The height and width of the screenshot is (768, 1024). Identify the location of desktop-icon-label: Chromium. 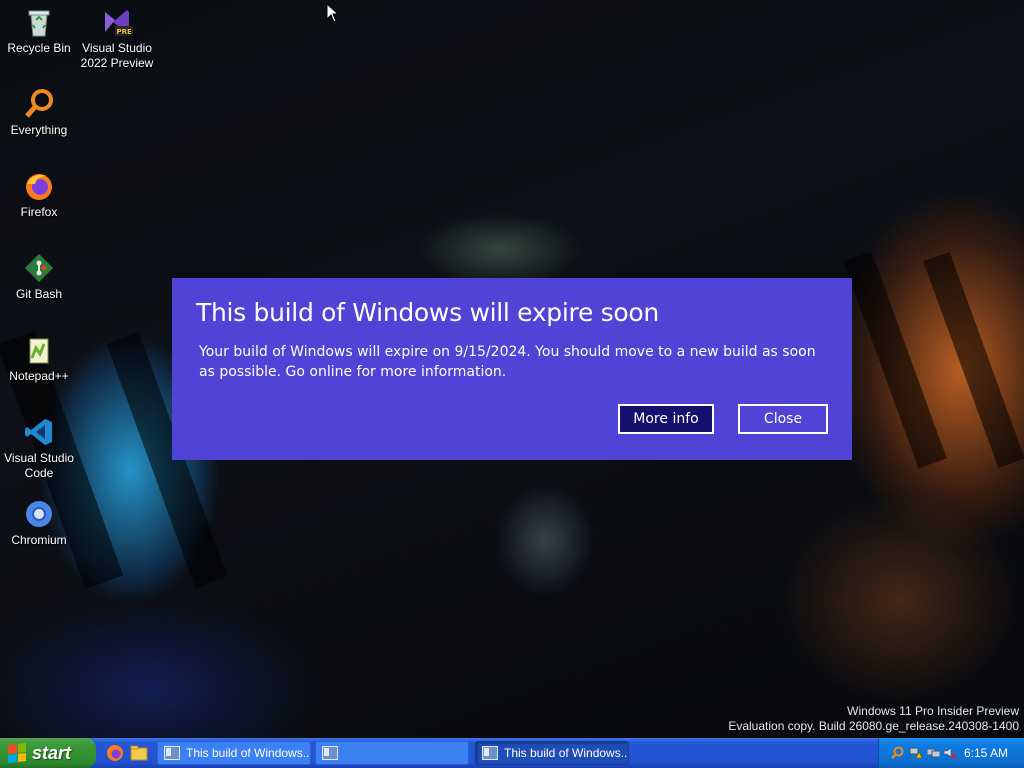
(39, 540).